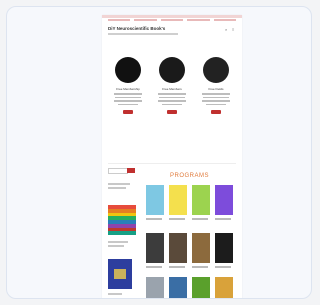  I want to click on sidebar-book-cover, so click(120, 274).